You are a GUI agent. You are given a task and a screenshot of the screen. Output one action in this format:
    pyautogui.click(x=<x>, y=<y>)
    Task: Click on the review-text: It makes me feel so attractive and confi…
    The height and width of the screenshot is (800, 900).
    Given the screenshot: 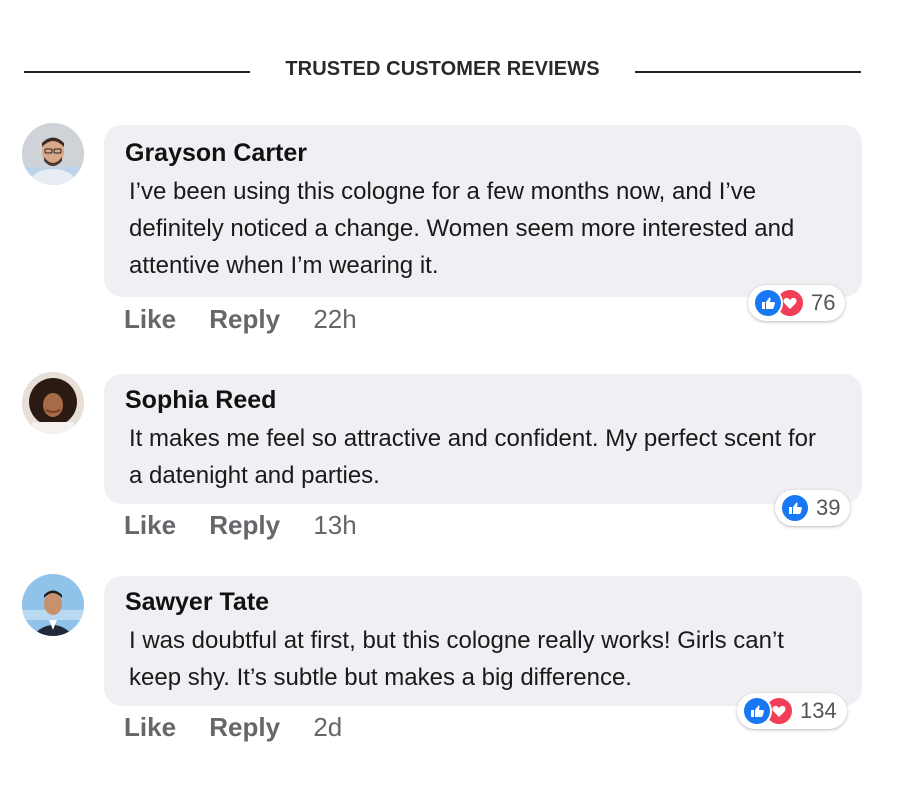 What is the action you would take?
    pyautogui.click(x=472, y=457)
    